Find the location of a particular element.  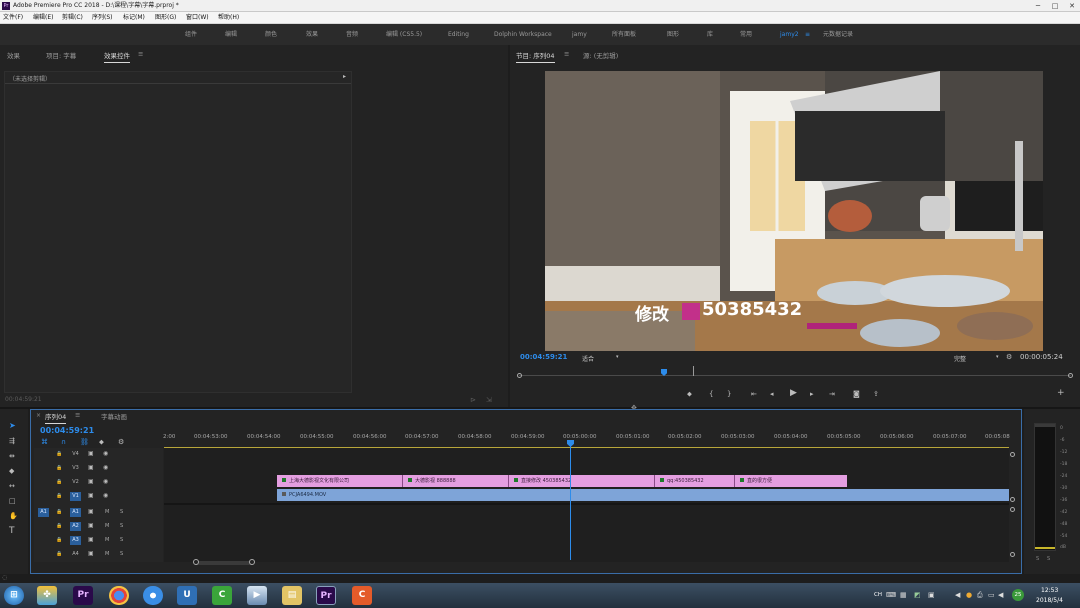

tab-source: 源: (无剪辑) is located at coordinates (600, 55).